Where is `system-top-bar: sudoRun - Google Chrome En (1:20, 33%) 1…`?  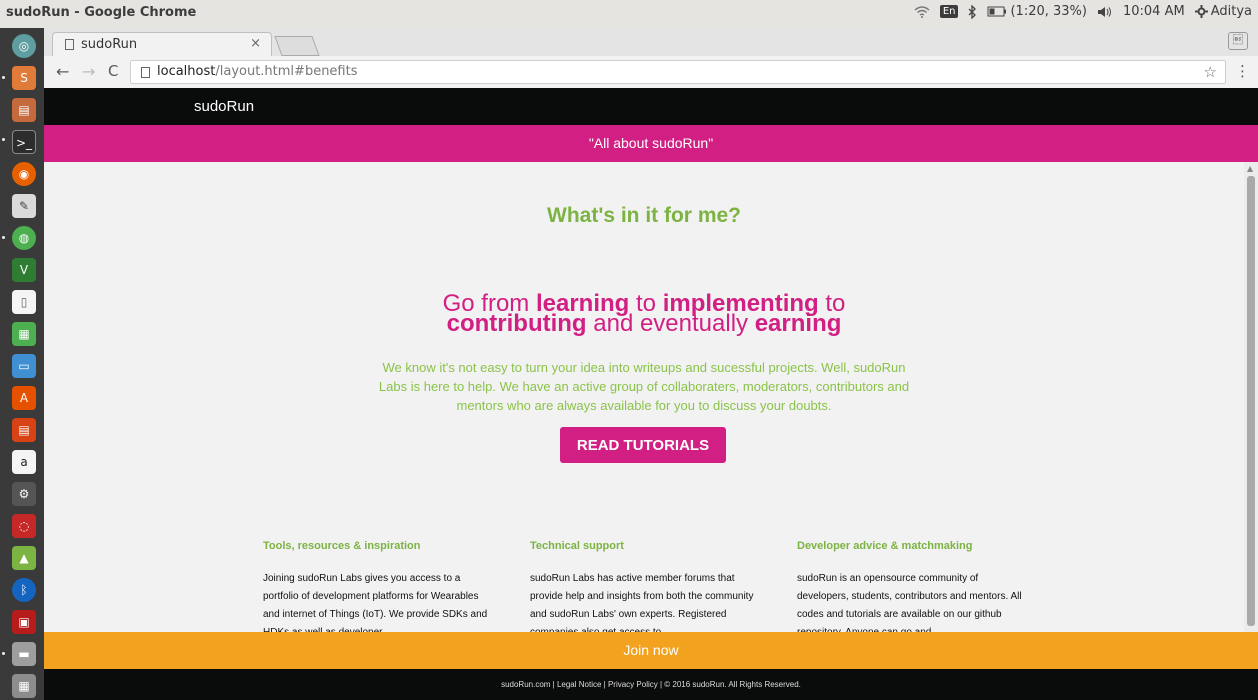 system-top-bar: sudoRun - Google Chrome En (1:20, 33%) 1… is located at coordinates (629, 14).